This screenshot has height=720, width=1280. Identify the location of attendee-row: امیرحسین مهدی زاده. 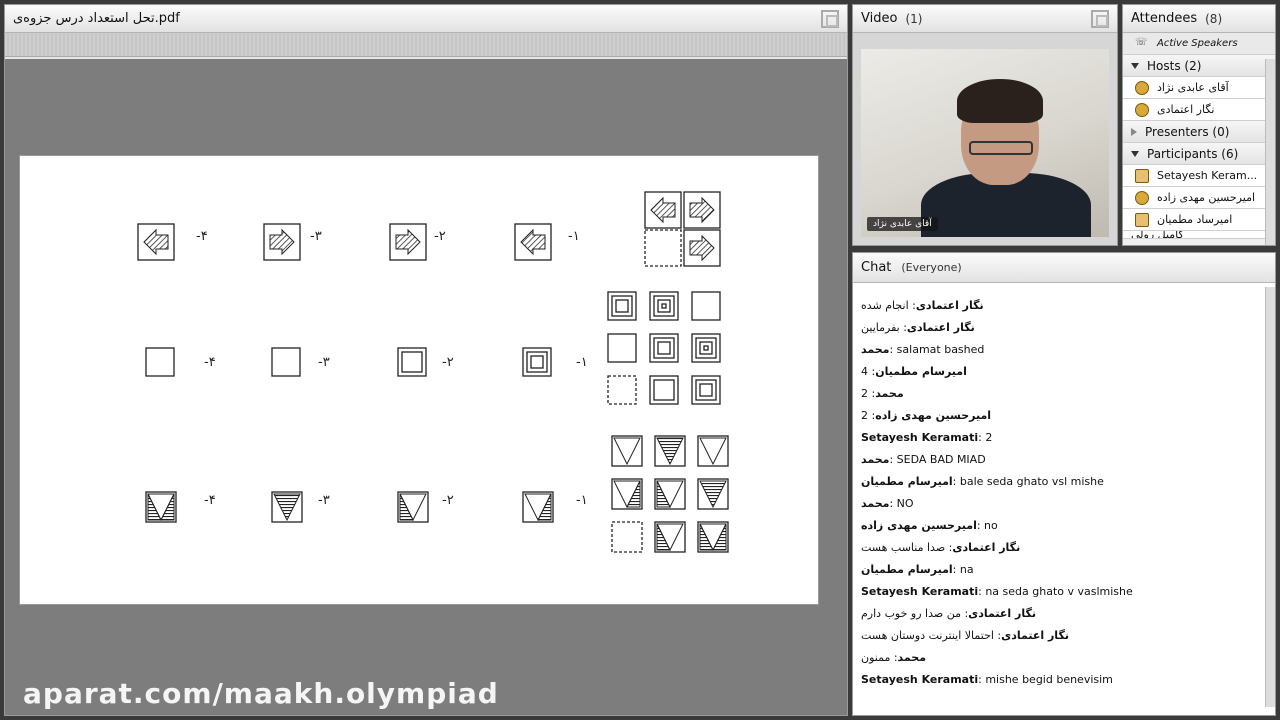
(1199, 198).